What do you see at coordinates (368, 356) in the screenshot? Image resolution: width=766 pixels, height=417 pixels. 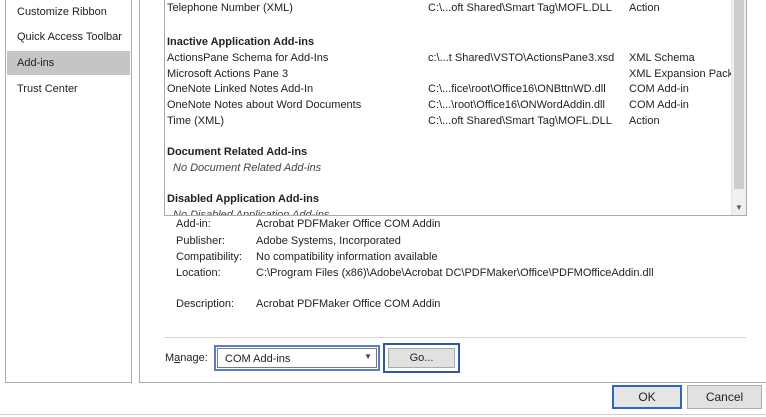 I see `chevron-down-icon: ▼` at bounding box center [368, 356].